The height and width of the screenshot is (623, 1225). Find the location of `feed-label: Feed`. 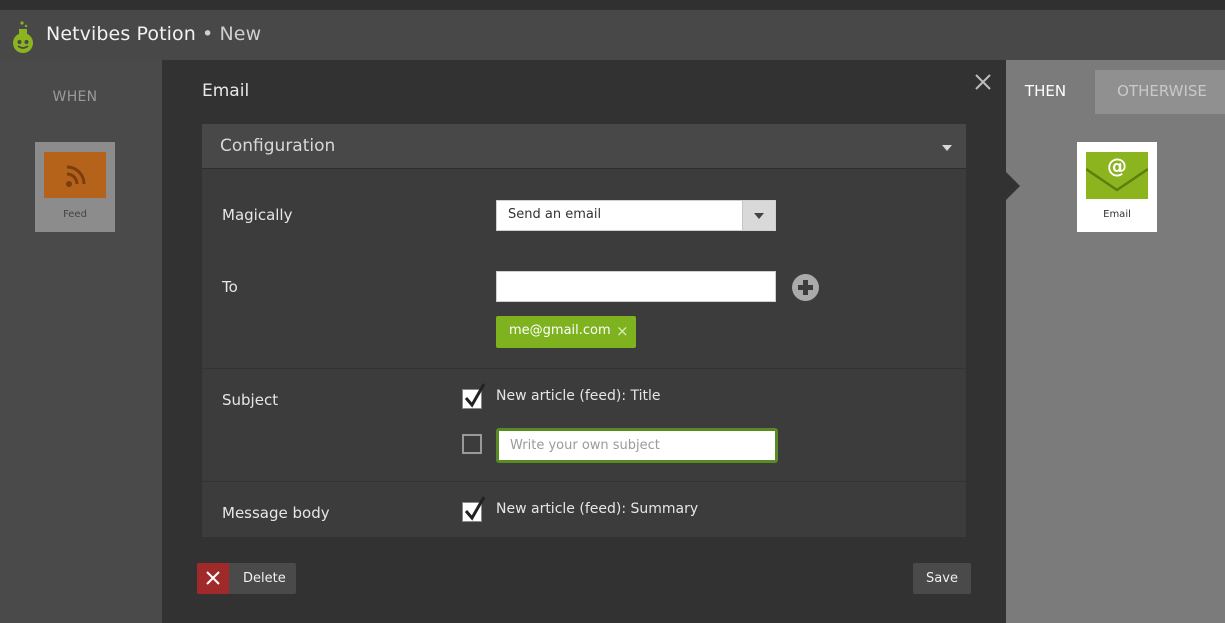

feed-label: Feed is located at coordinates (75, 214).